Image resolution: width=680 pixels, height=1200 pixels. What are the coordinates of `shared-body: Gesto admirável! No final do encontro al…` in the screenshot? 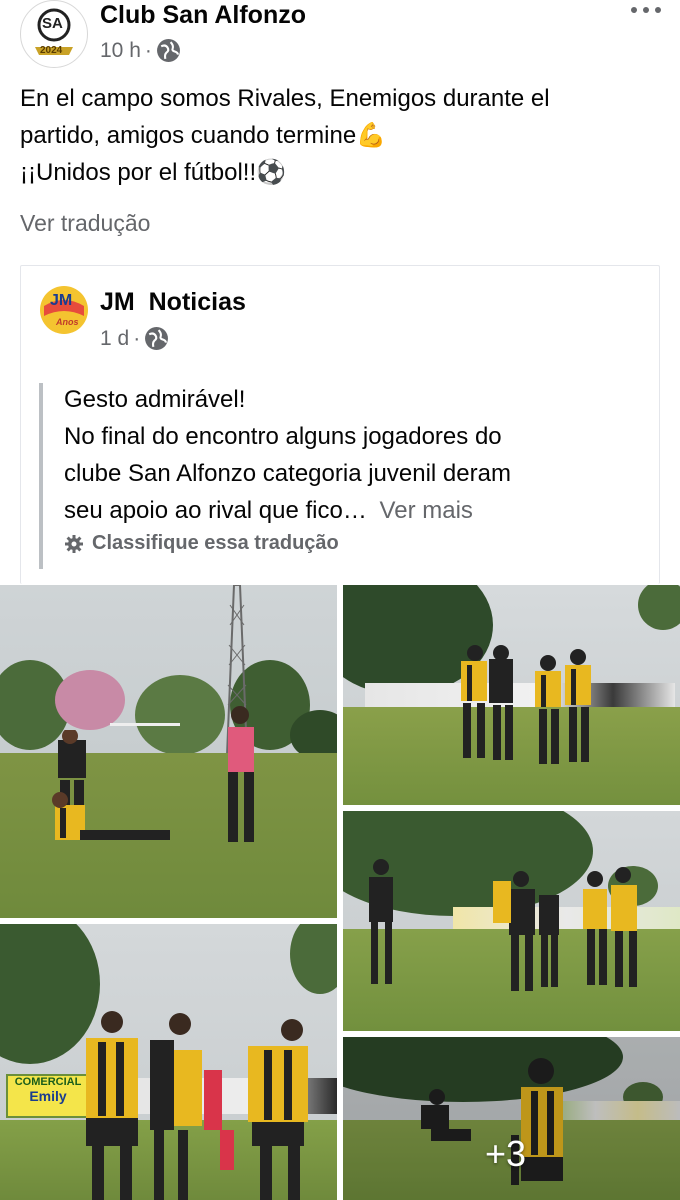 It's located at (354, 455).